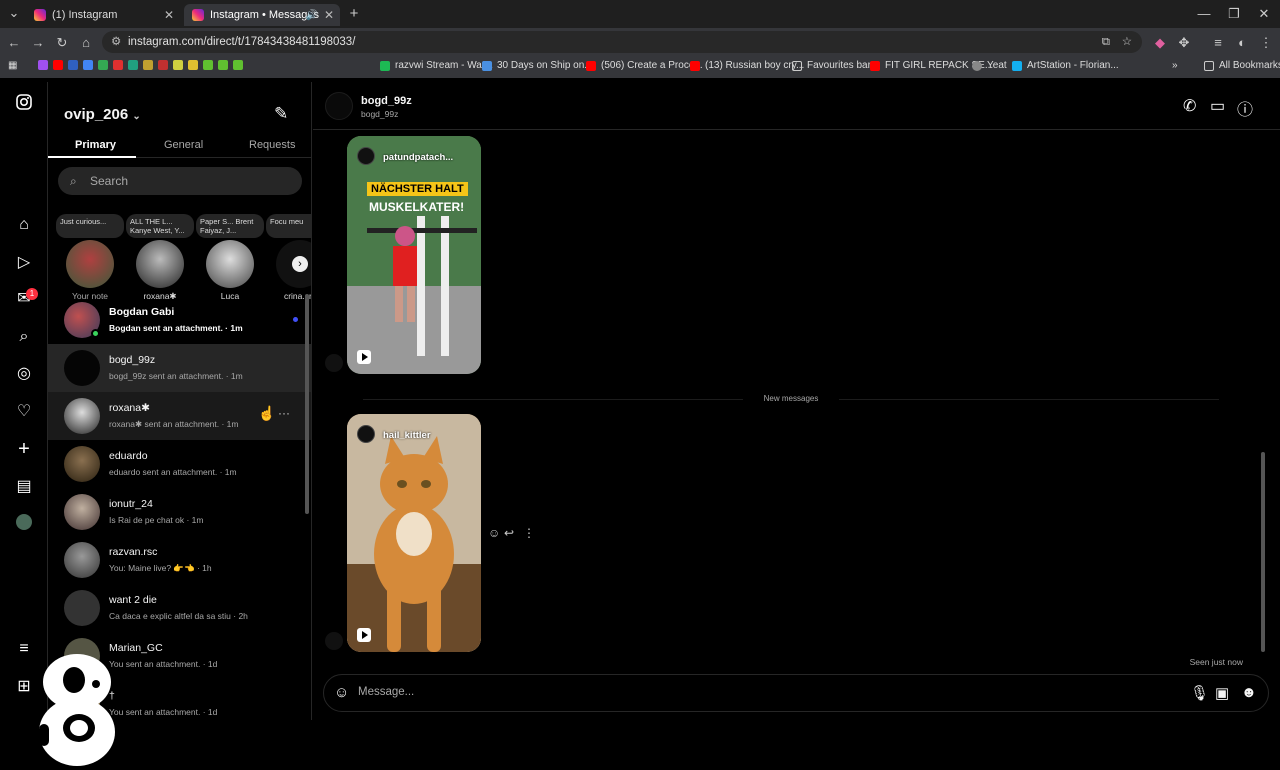 This screenshot has width=1280, height=770. What do you see at coordinates (509, 533) in the screenshot?
I see `reply-icon: ↩` at bounding box center [509, 533].